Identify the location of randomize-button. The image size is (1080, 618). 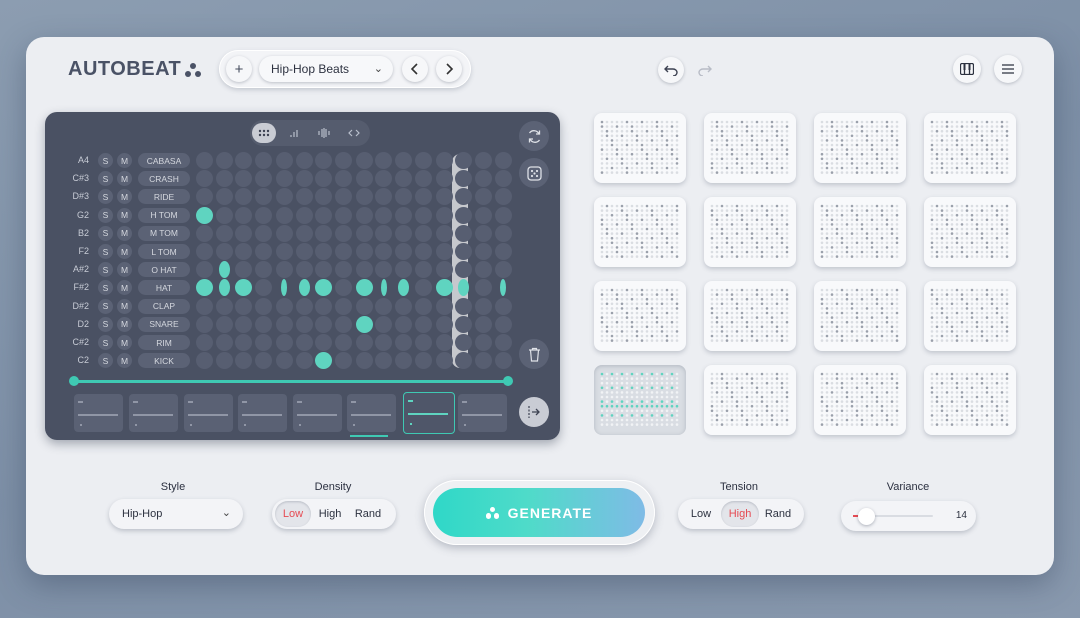
(534, 173).